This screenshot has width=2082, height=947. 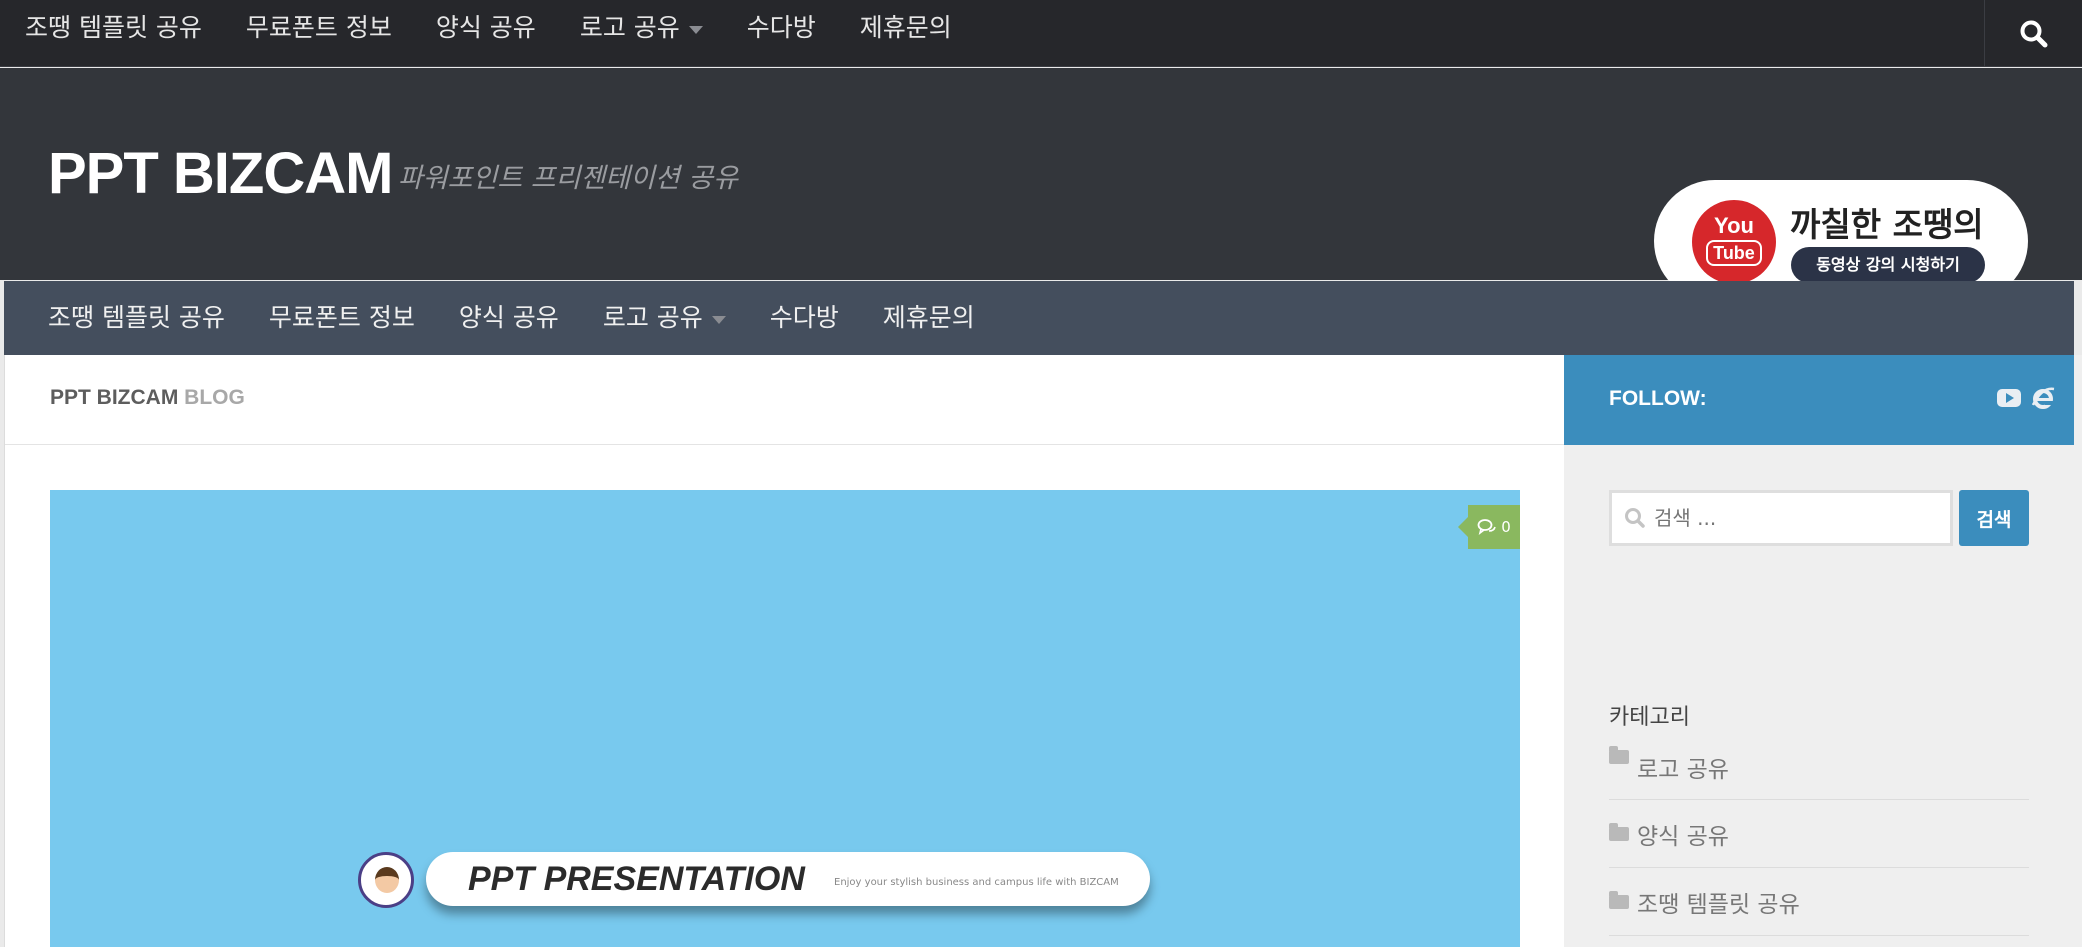 What do you see at coordinates (2043, 398) in the screenshot?
I see `ie-icon` at bounding box center [2043, 398].